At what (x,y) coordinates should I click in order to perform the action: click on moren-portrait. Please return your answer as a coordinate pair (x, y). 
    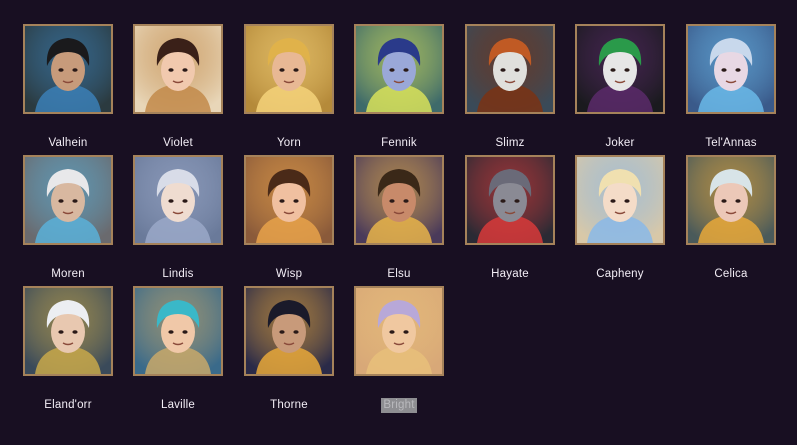
    Looking at the image, I should click on (68, 200).